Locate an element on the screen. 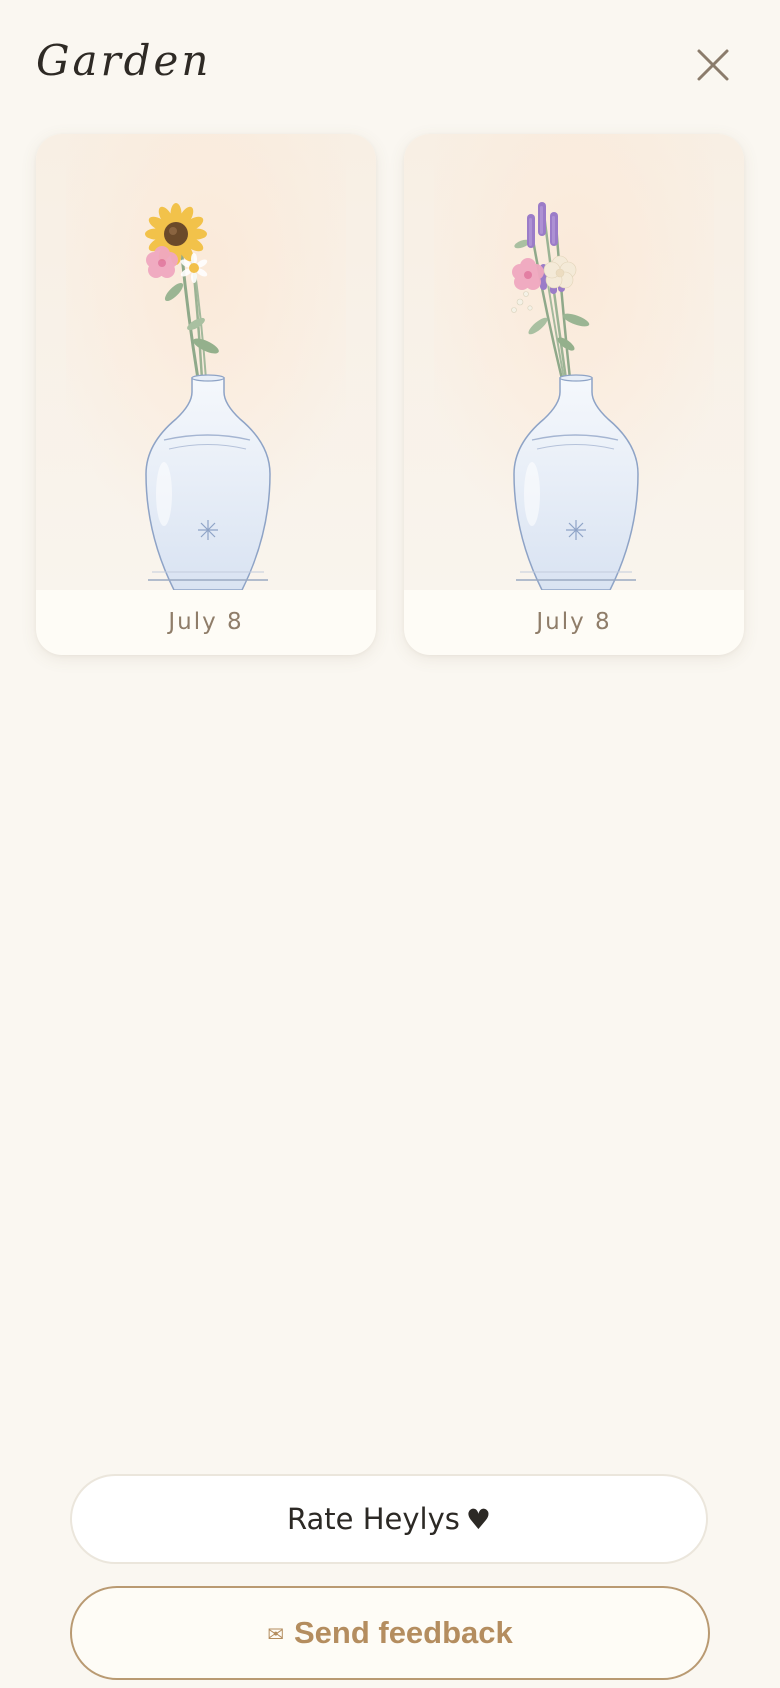  mail-icon: ✉ is located at coordinates (275, 1635).